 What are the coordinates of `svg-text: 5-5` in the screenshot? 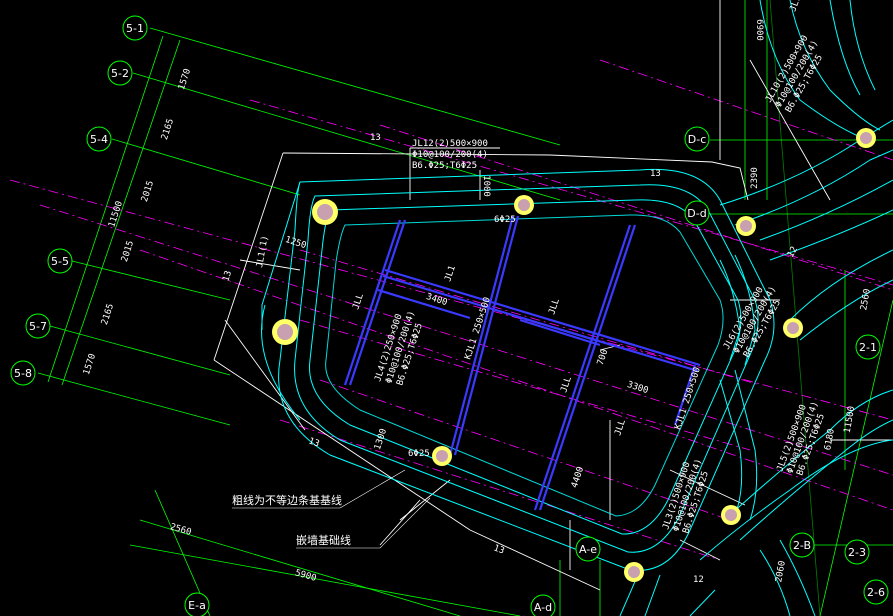 It's located at (60, 261).